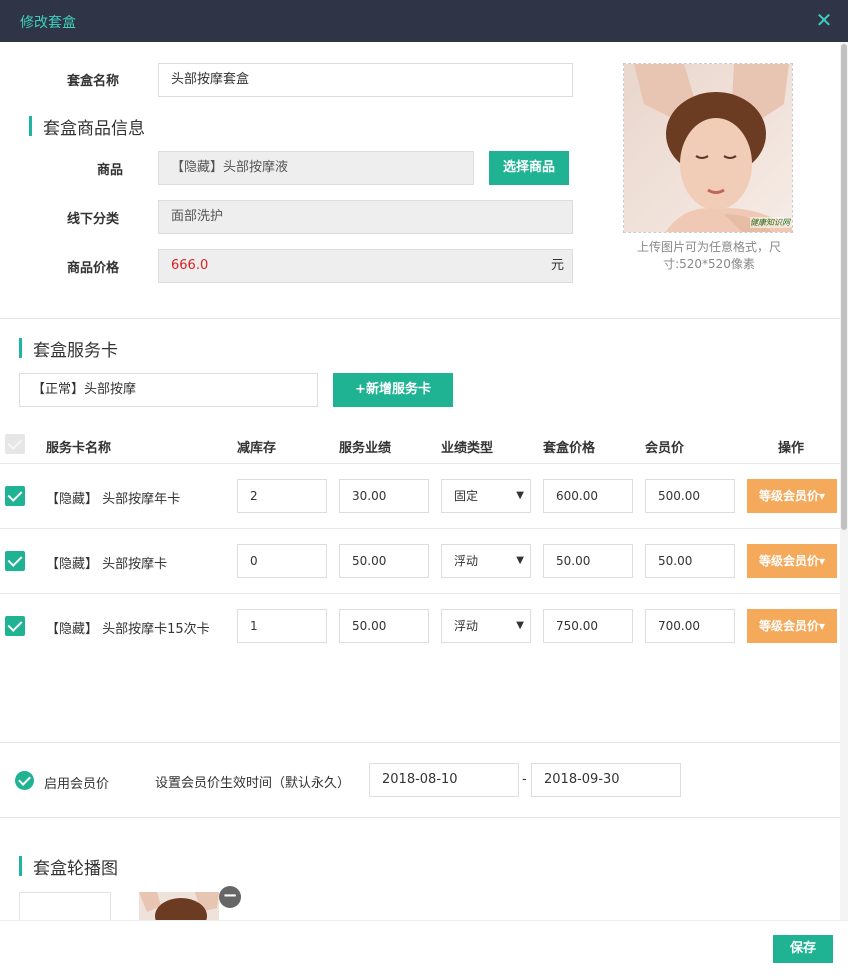  Describe the element at coordinates (384, 496) in the screenshot. I see `row-performance-input: 30.00` at that location.